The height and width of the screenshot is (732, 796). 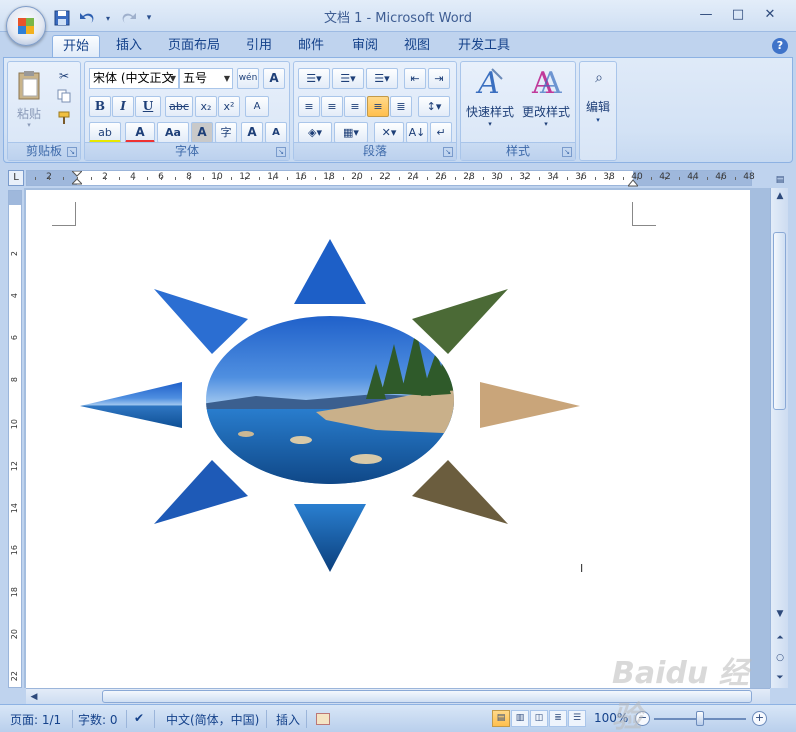 What do you see at coordinates (179, 106) in the screenshot?
I see `strikethrough-button: abc` at bounding box center [179, 106].